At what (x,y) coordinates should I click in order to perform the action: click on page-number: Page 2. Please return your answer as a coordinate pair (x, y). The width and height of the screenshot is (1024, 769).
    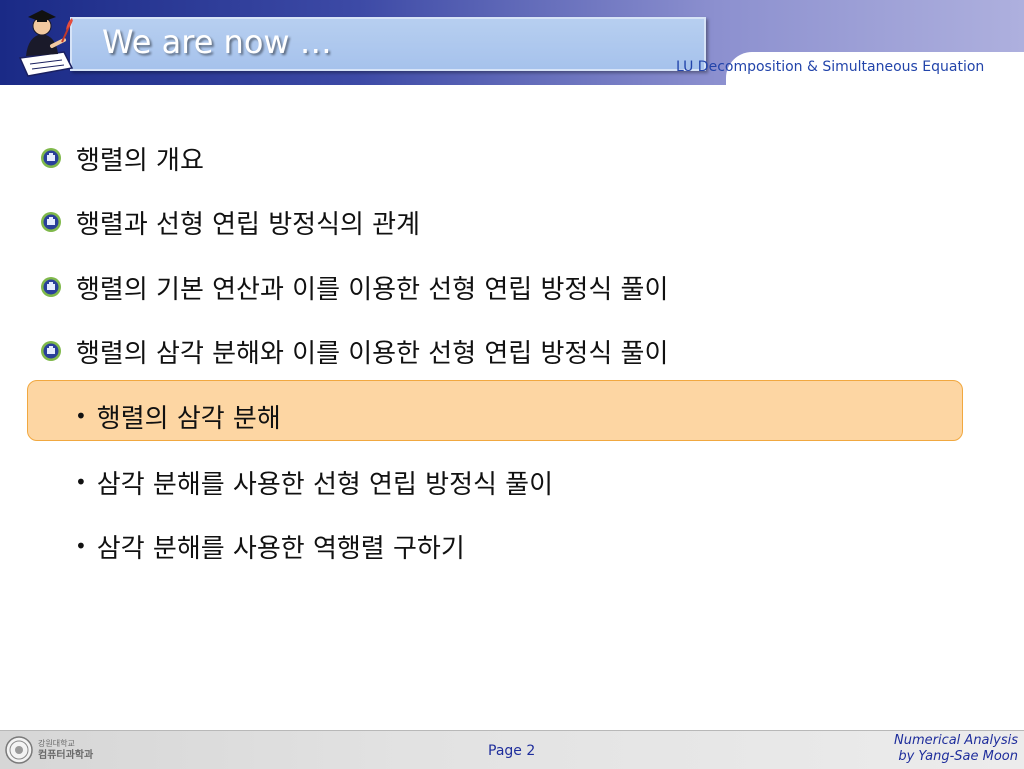
    Looking at the image, I should click on (512, 751).